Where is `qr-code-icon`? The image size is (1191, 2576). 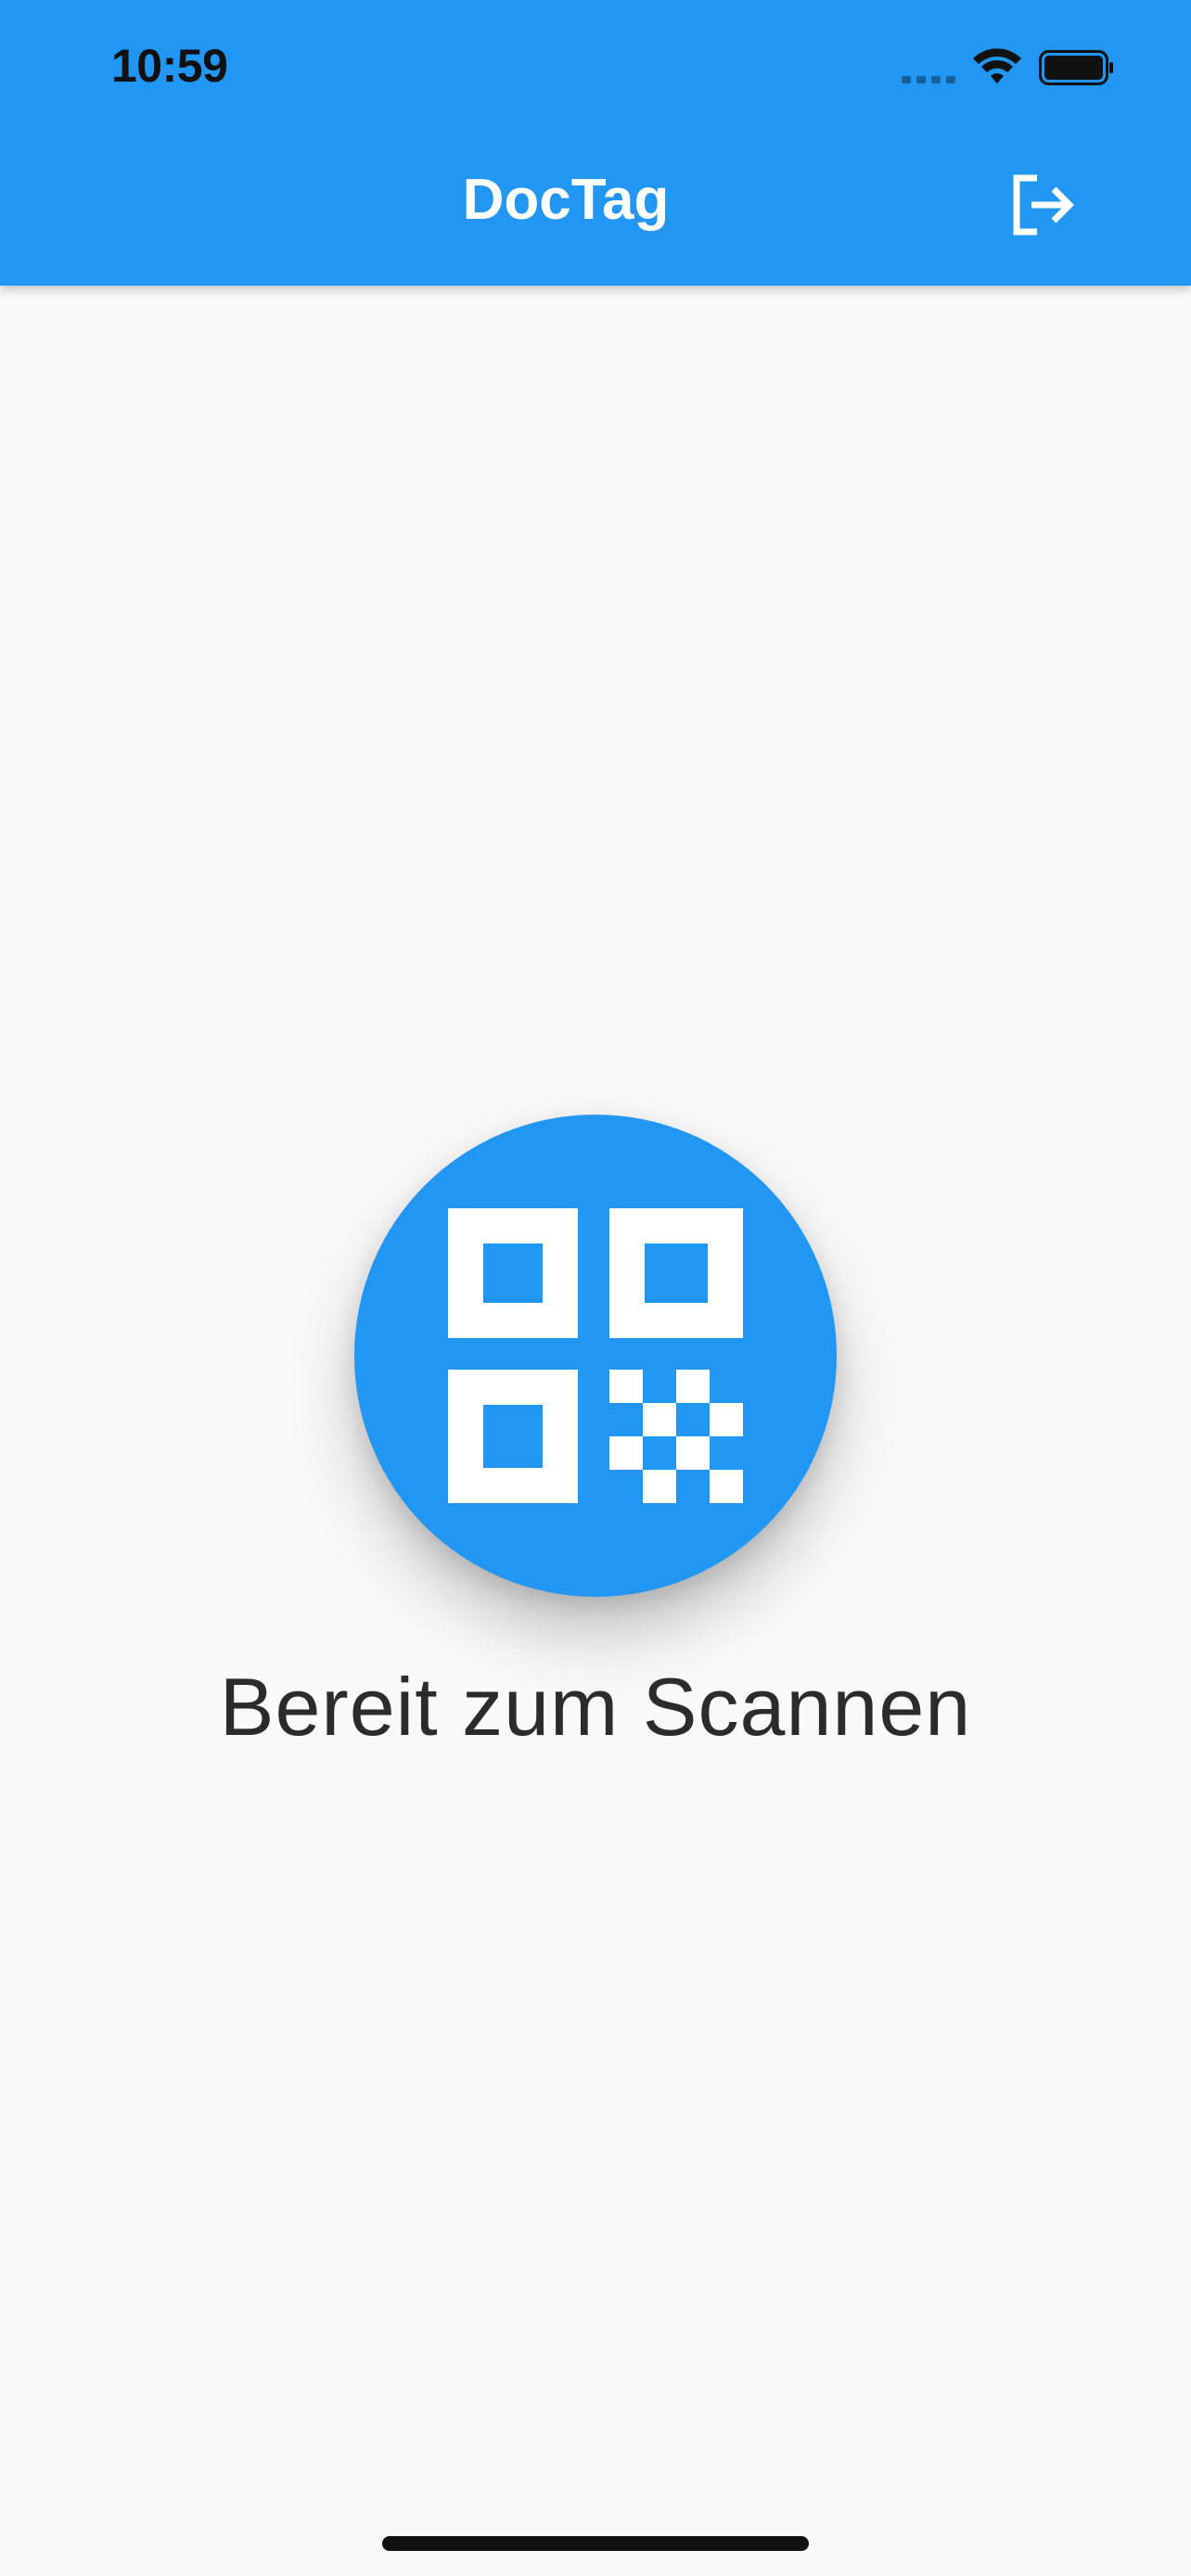 qr-code-icon is located at coordinates (595, 1356).